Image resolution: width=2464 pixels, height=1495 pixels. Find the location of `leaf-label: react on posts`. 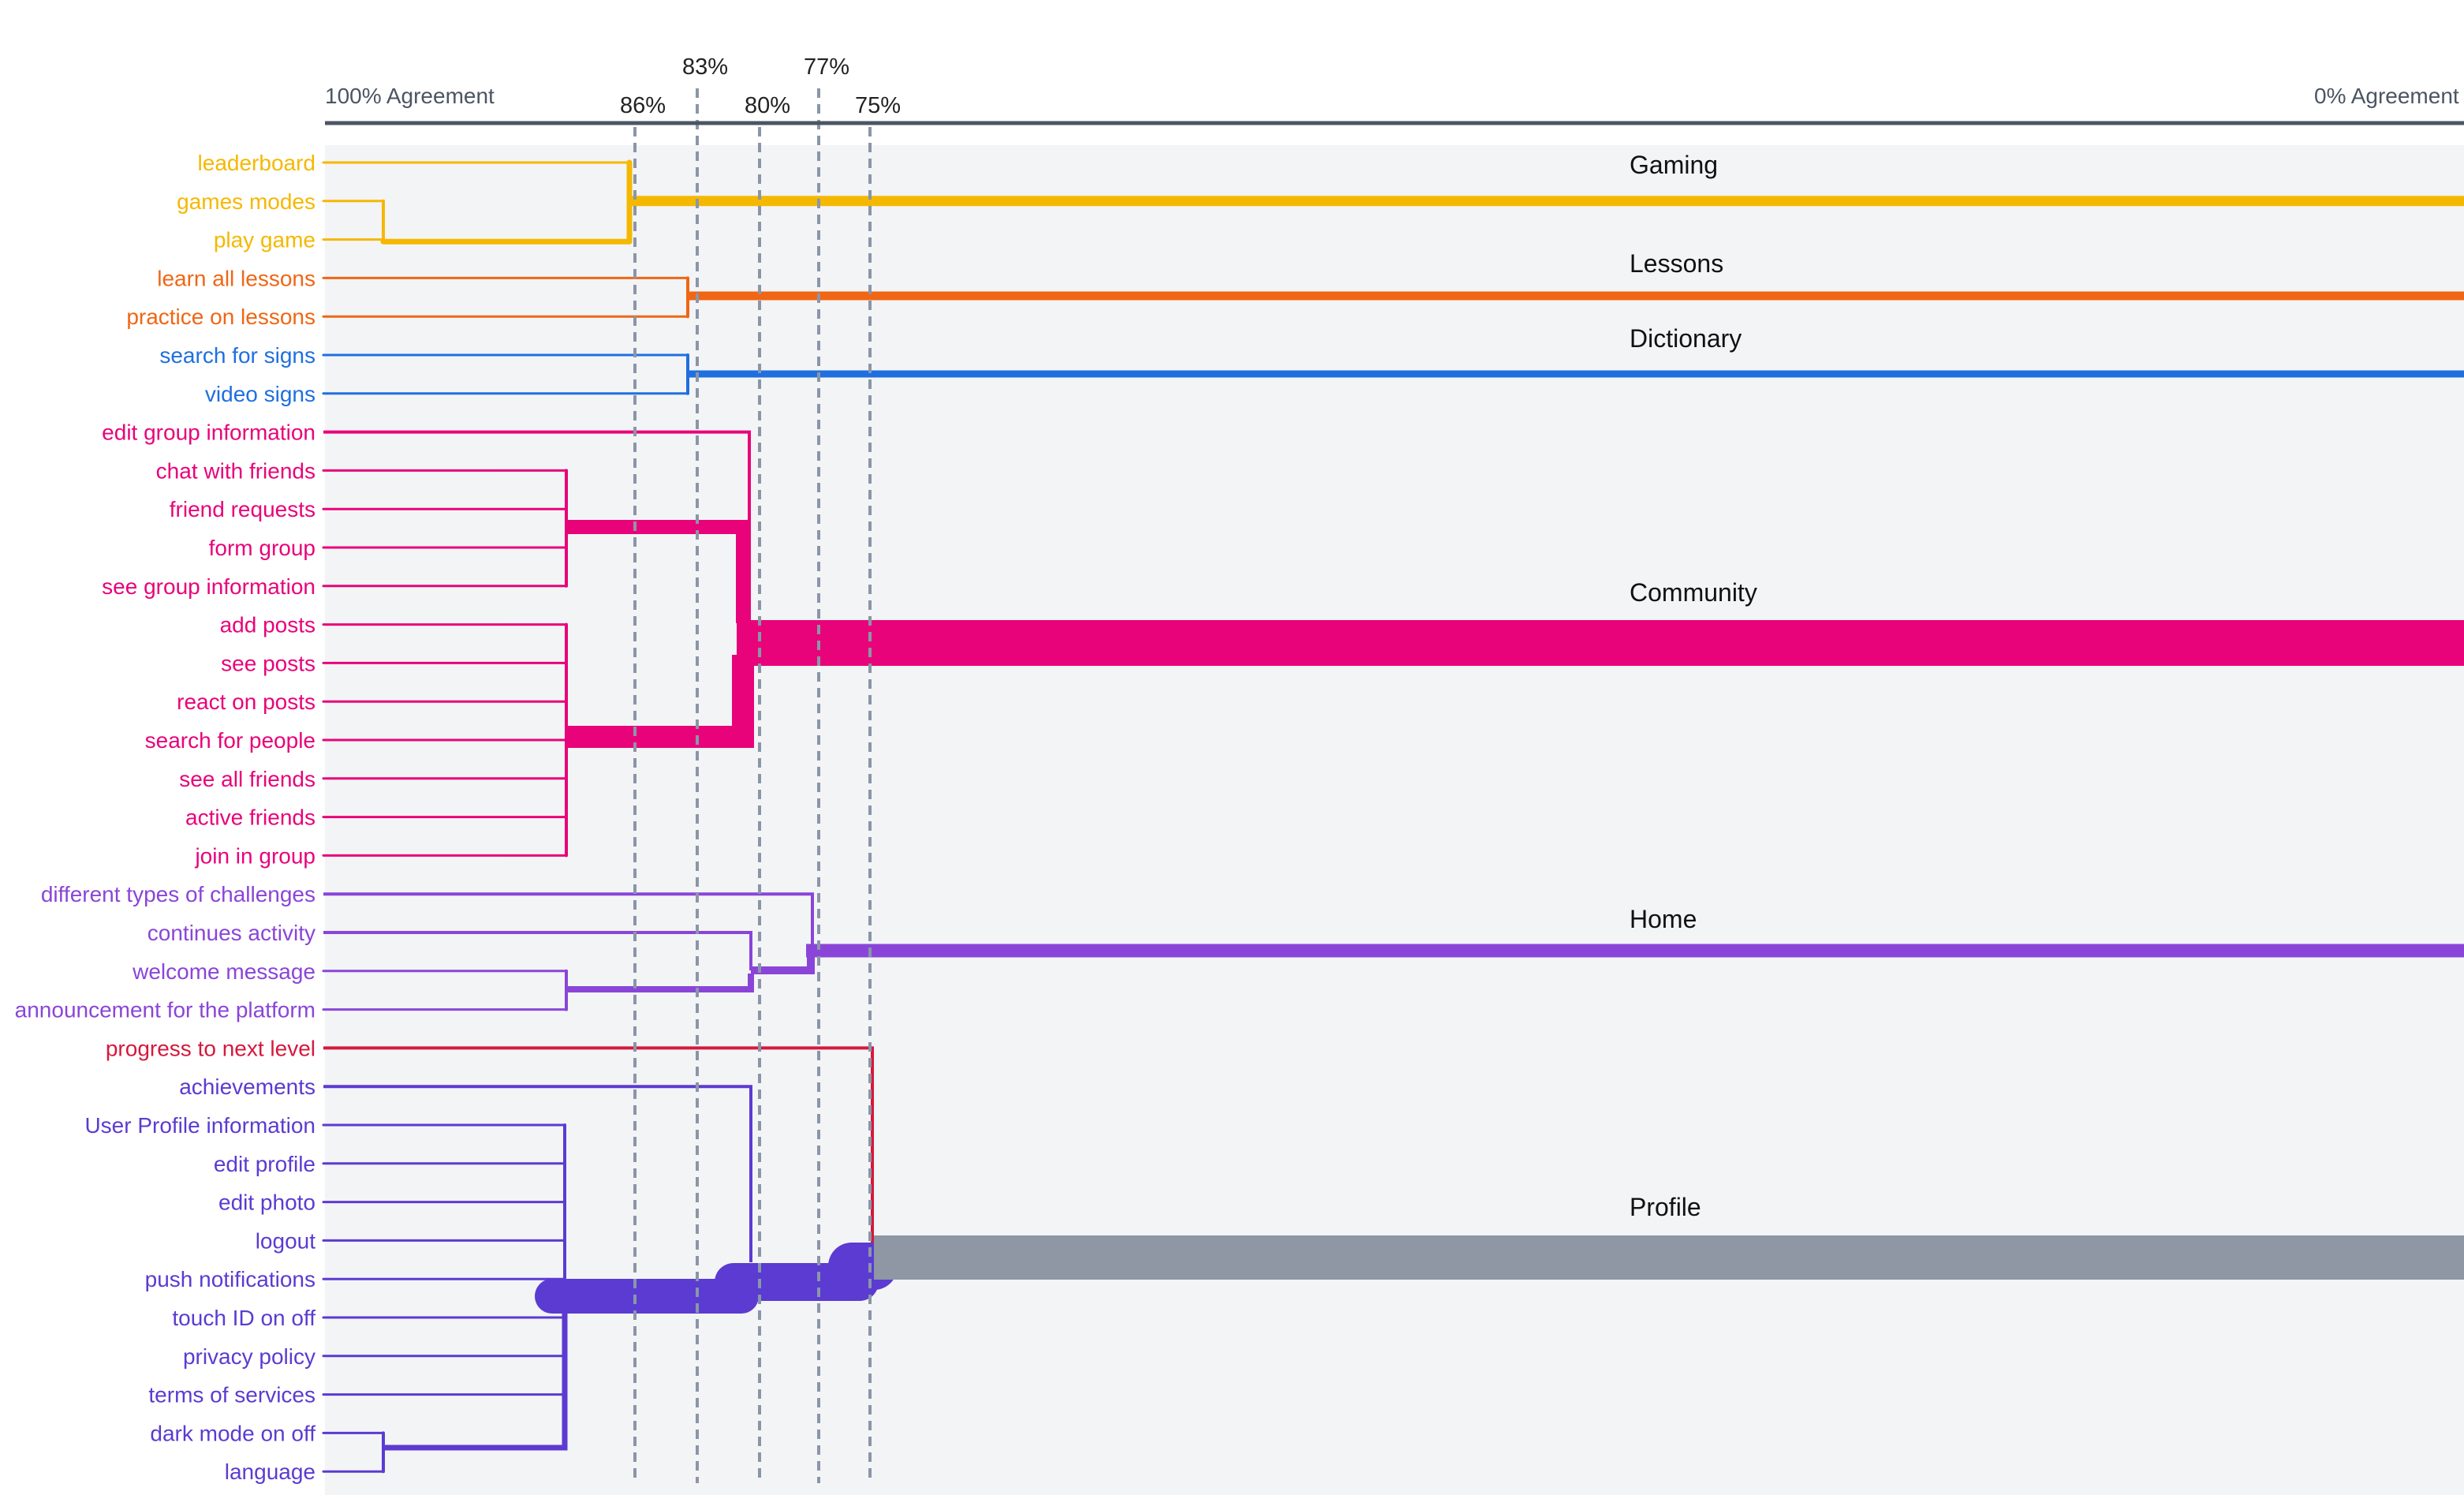

leaf-label: react on posts is located at coordinates (246, 702).